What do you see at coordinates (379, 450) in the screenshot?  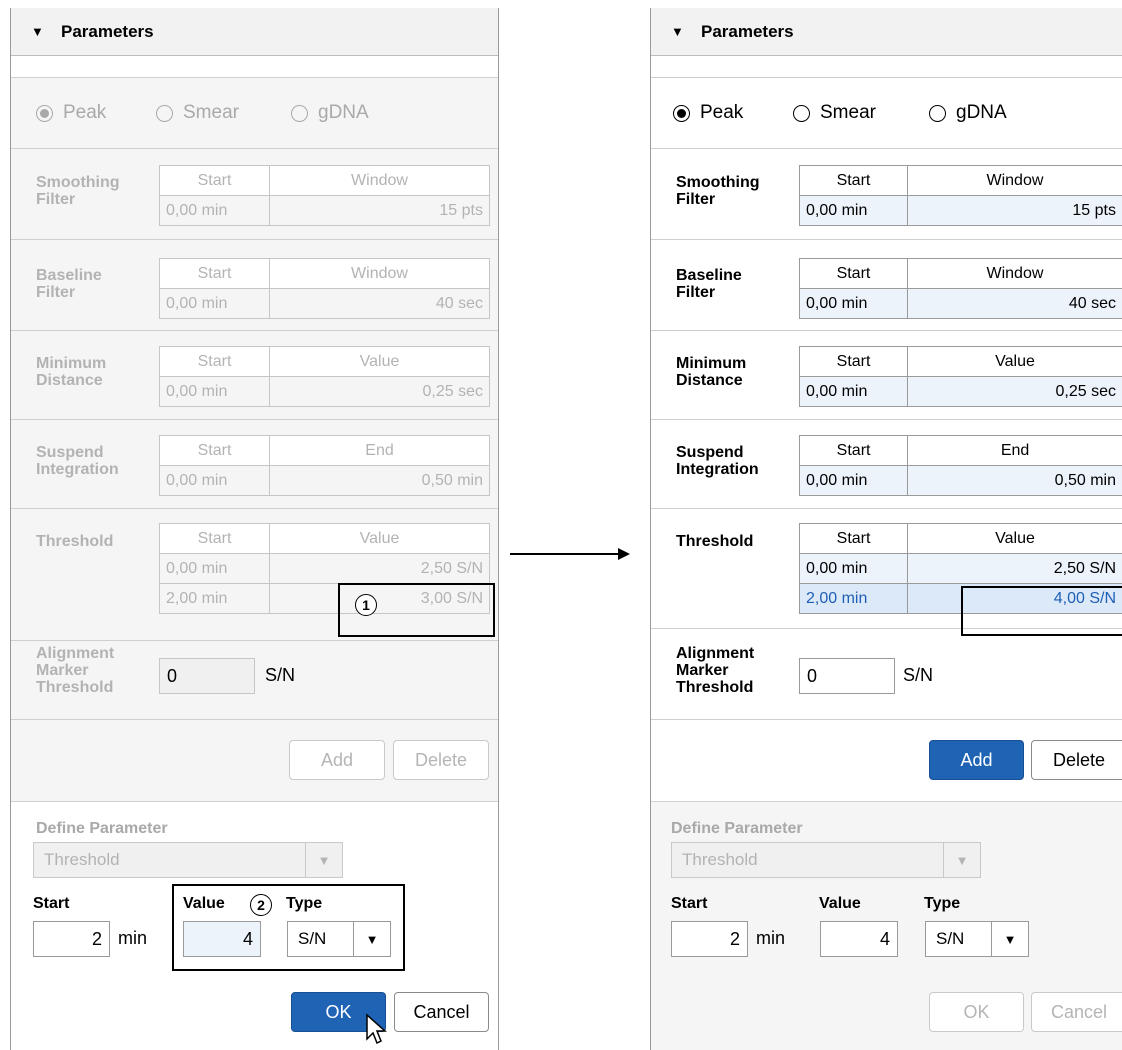 I see `col-header: End` at bounding box center [379, 450].